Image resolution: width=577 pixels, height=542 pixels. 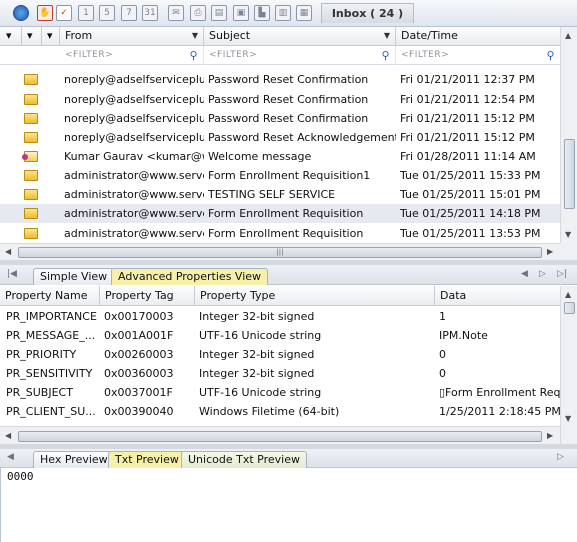 I want to click on property-horizontal-scrollbar: ◀ ▶, so click(x=280, y=435).